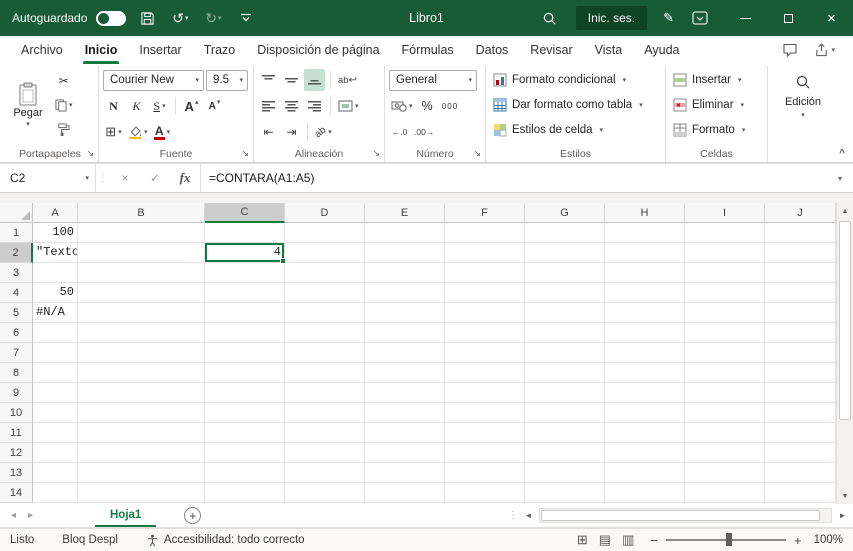 This screenshot has height=551, width=853. What do you see at coordinates (433, 80) in the screenshot?
I see `number-format-combo: General ▾` at bounding box center [433, 80].